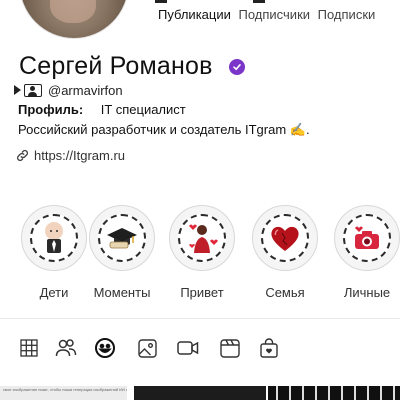  I want to click on highlight-label: Семья, so click(285, 292).